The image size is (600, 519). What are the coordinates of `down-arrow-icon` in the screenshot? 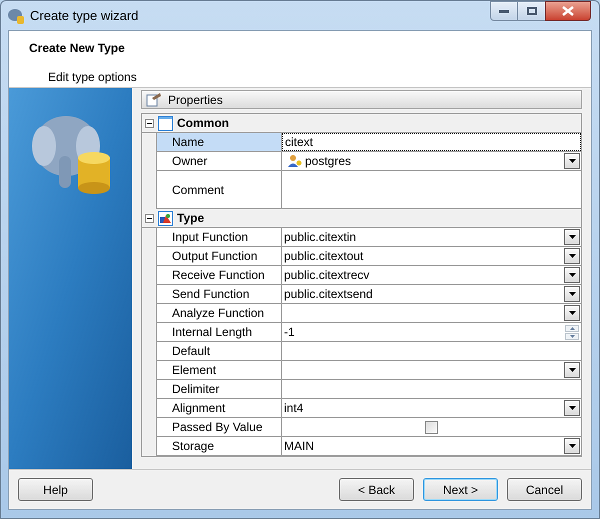 It's located at (572, 336).